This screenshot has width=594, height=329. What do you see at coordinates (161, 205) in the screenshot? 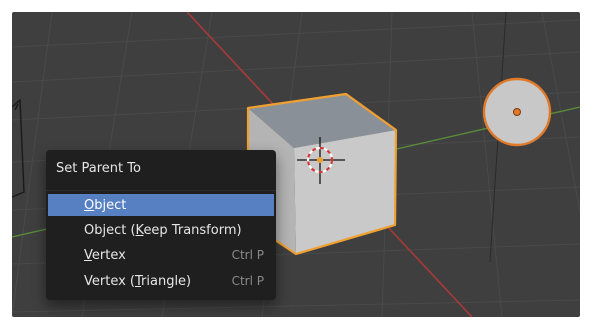
I see `menu-item-object: Object` at bounding box center [161, 205].